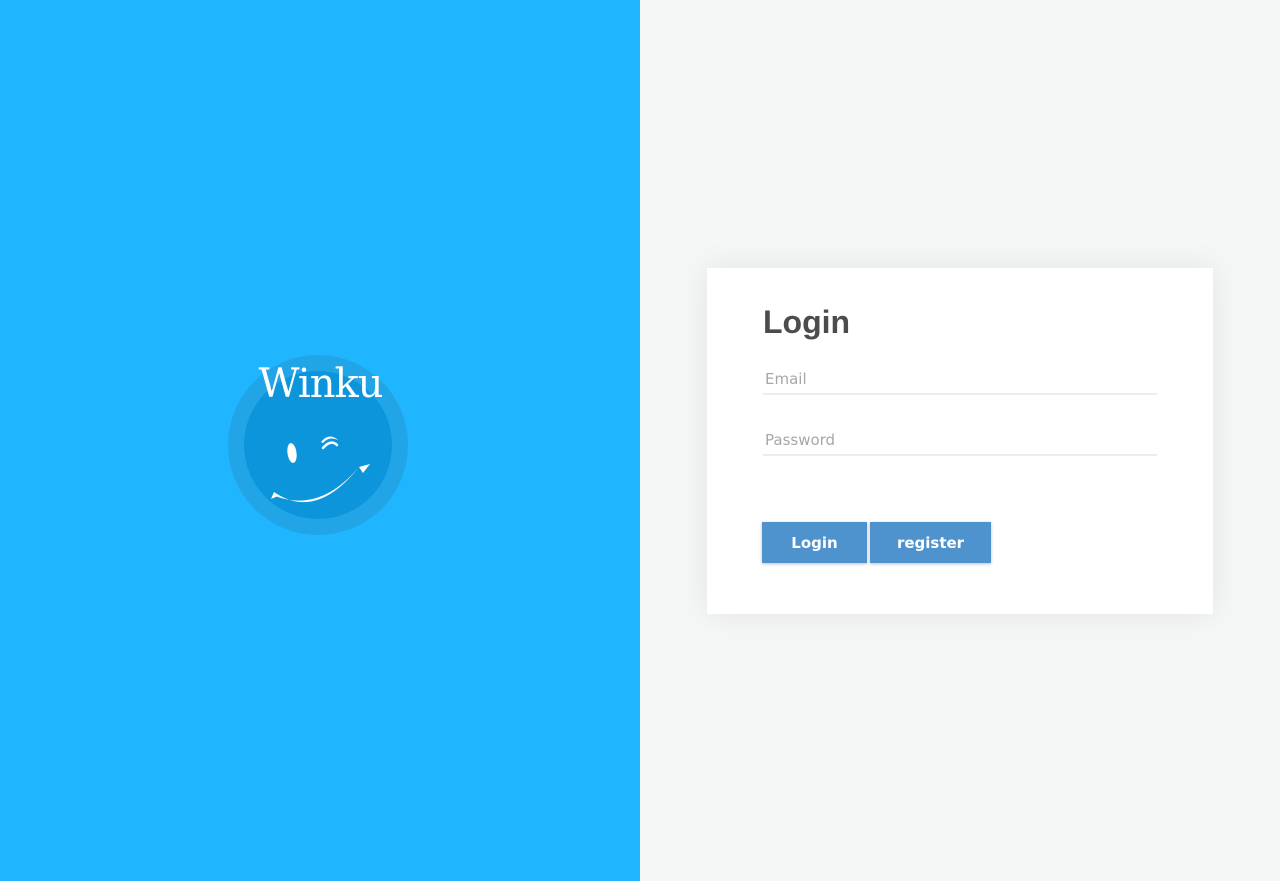 The image size is (1280, 881). What do you see at coordinates (320, 469) in the screenshot?
I see `winking-smiley-icon` at bounding box center [320, 469].